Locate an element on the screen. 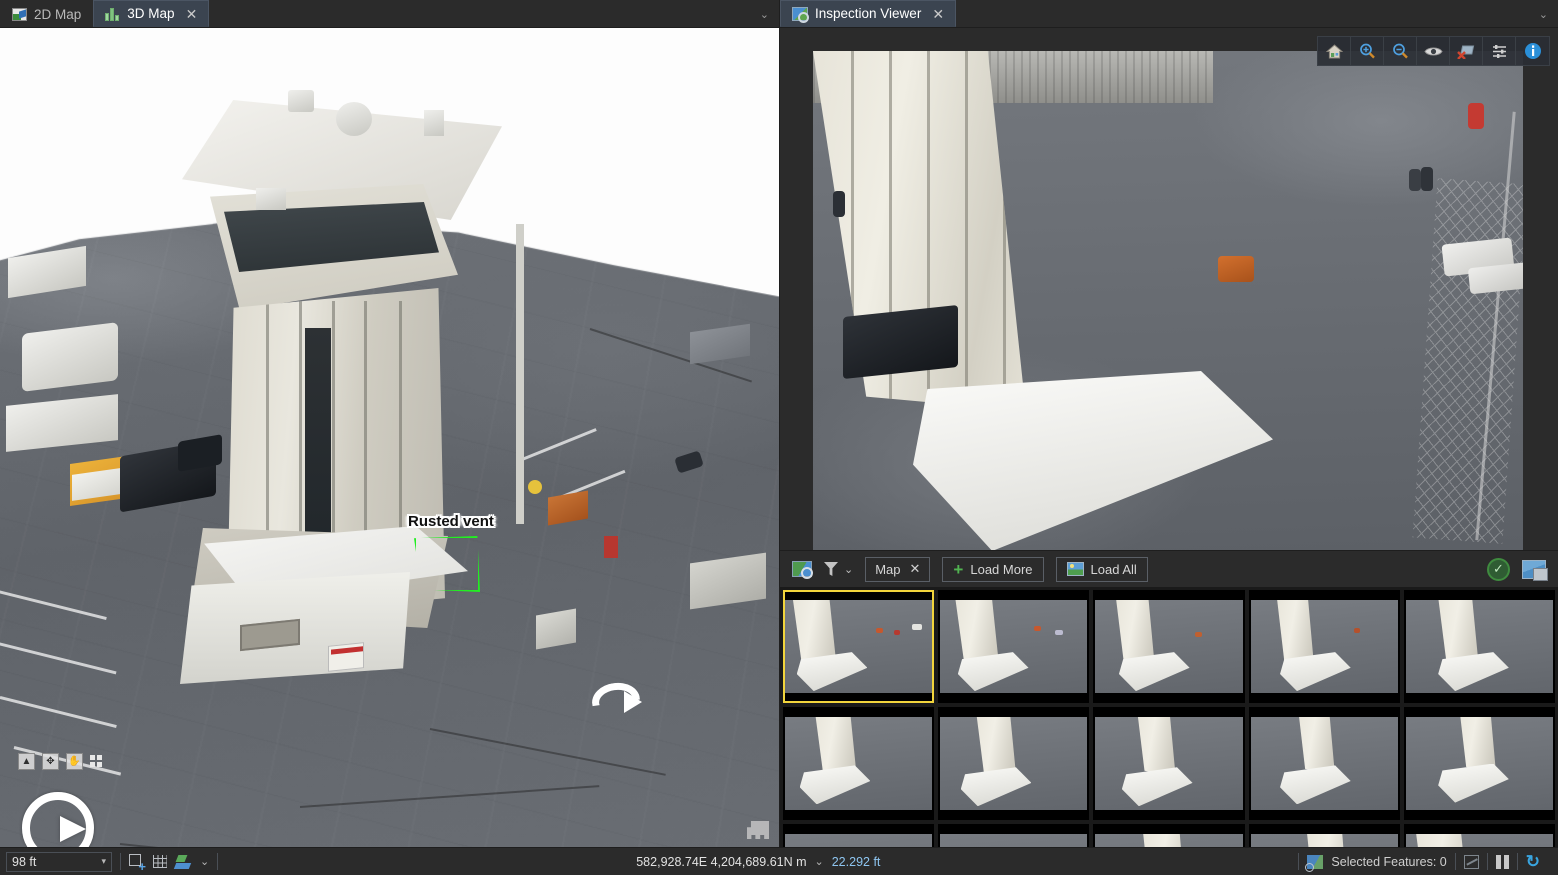 The width and height of the screenshot is (1558, 875). map-tab-bar: 2D Map 3D Map ✕ ⌄ is located at coordinates (389, 14).